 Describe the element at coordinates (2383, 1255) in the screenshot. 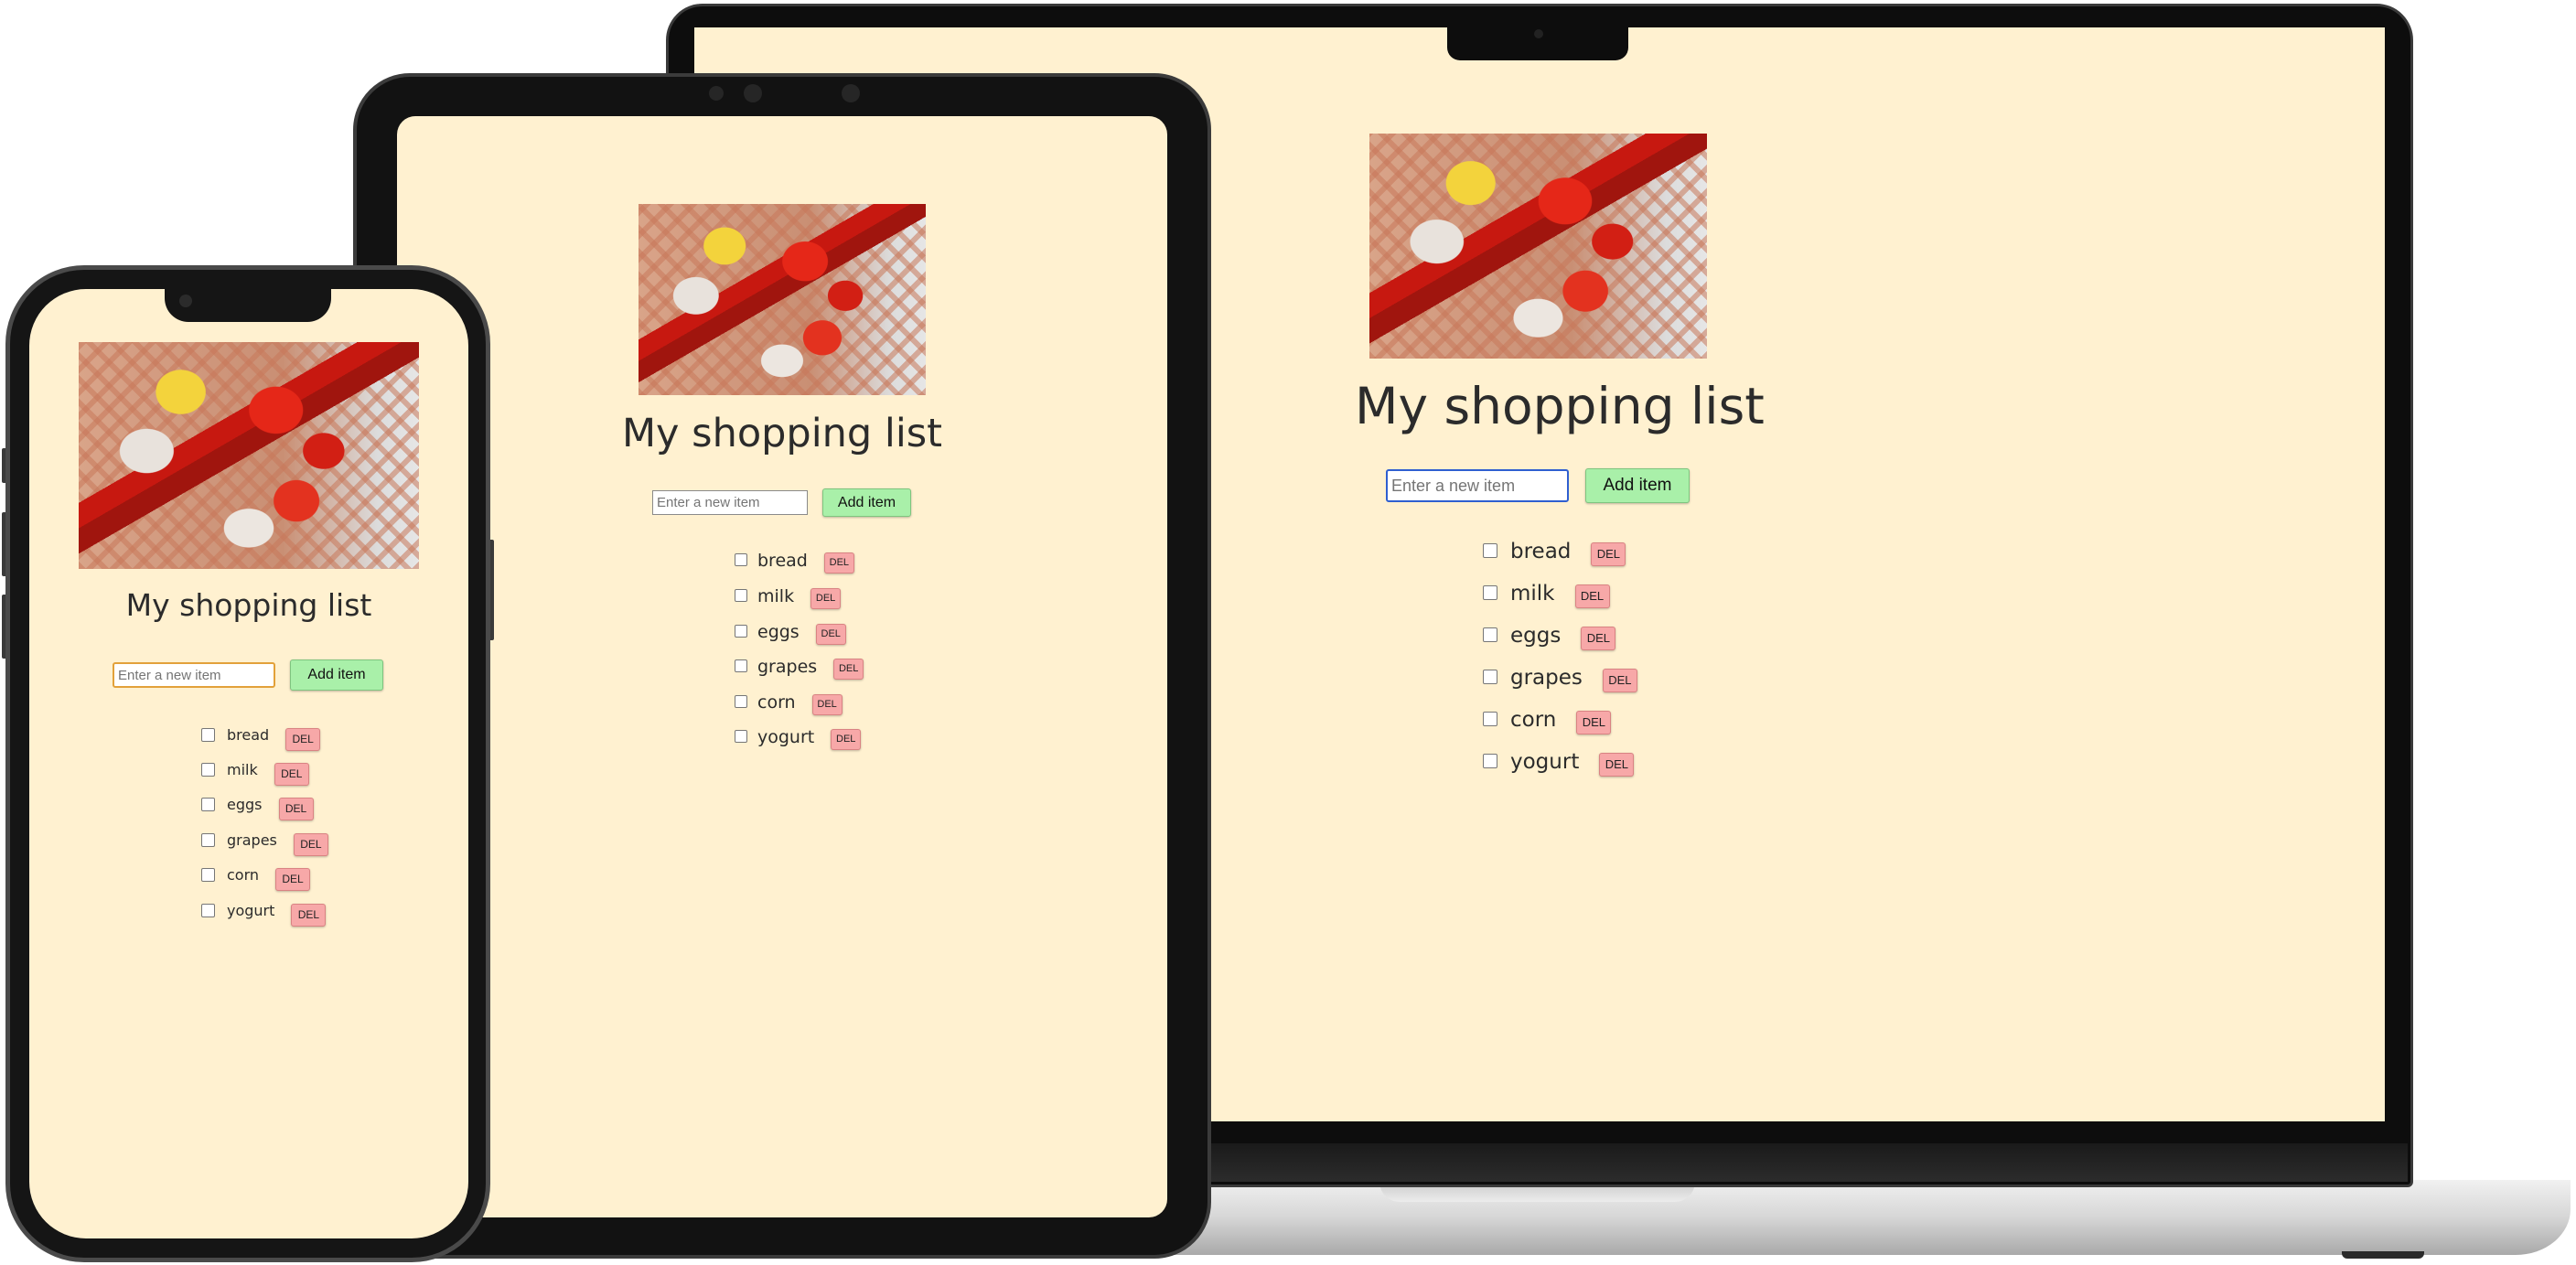

I see `laptop-foot` at that location.